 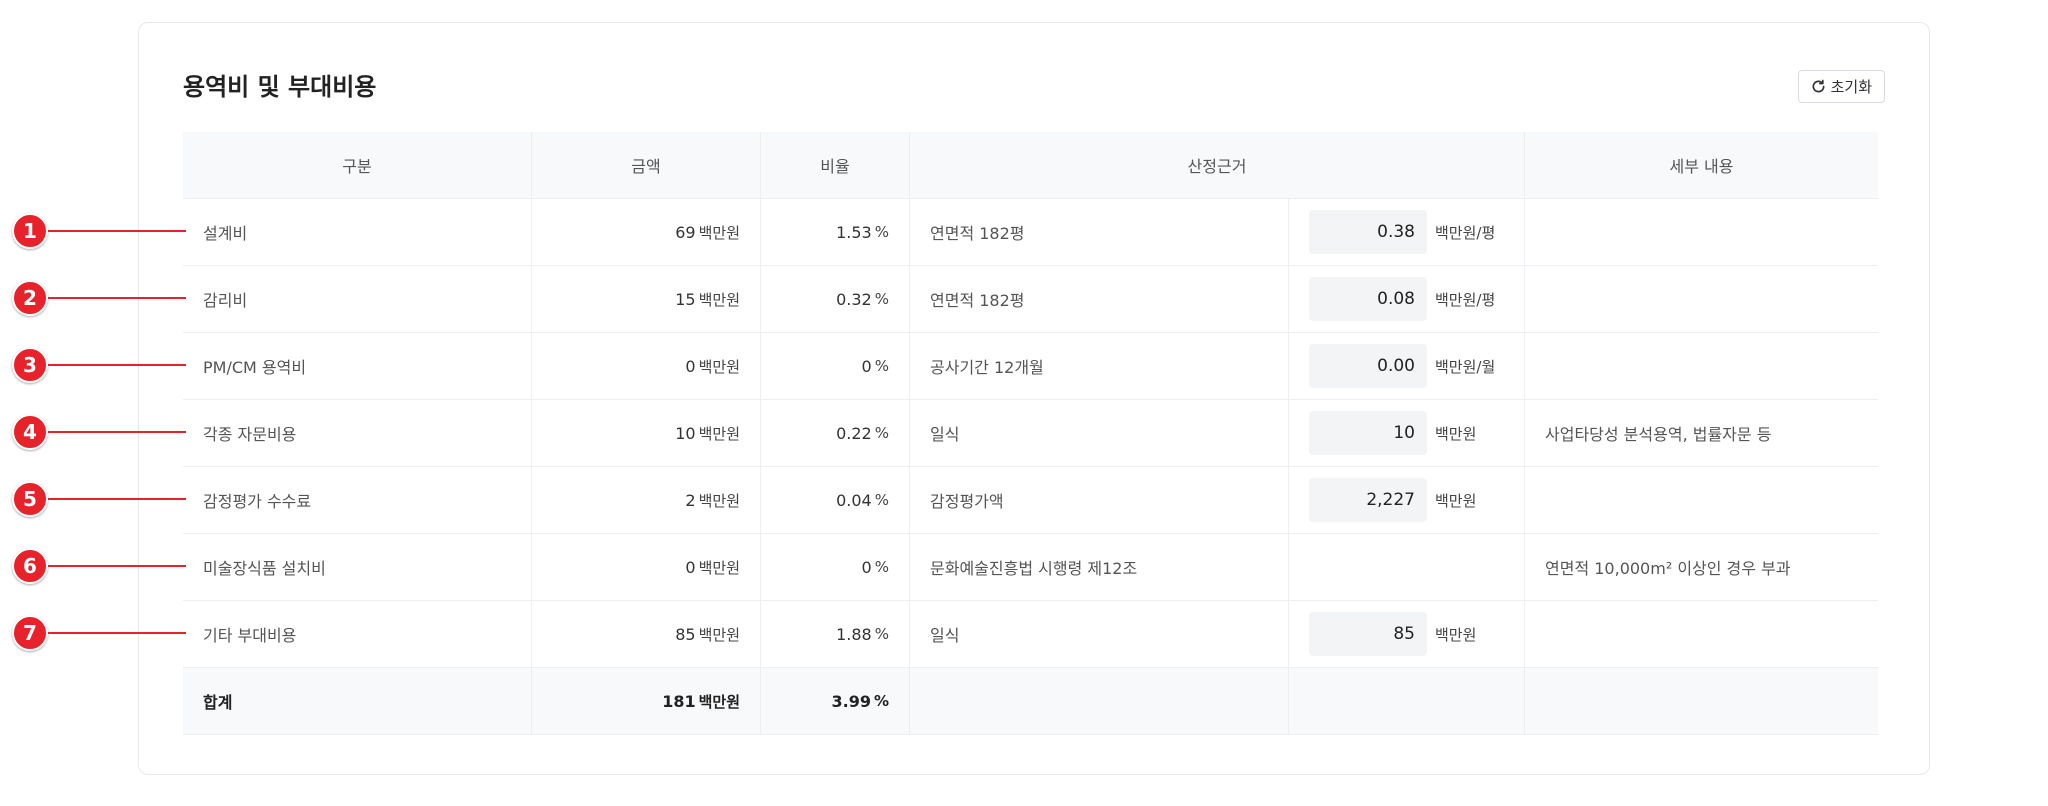 I want to click on row-basis-value: 0.00 백만원/월, so click(x=1407, y=366).